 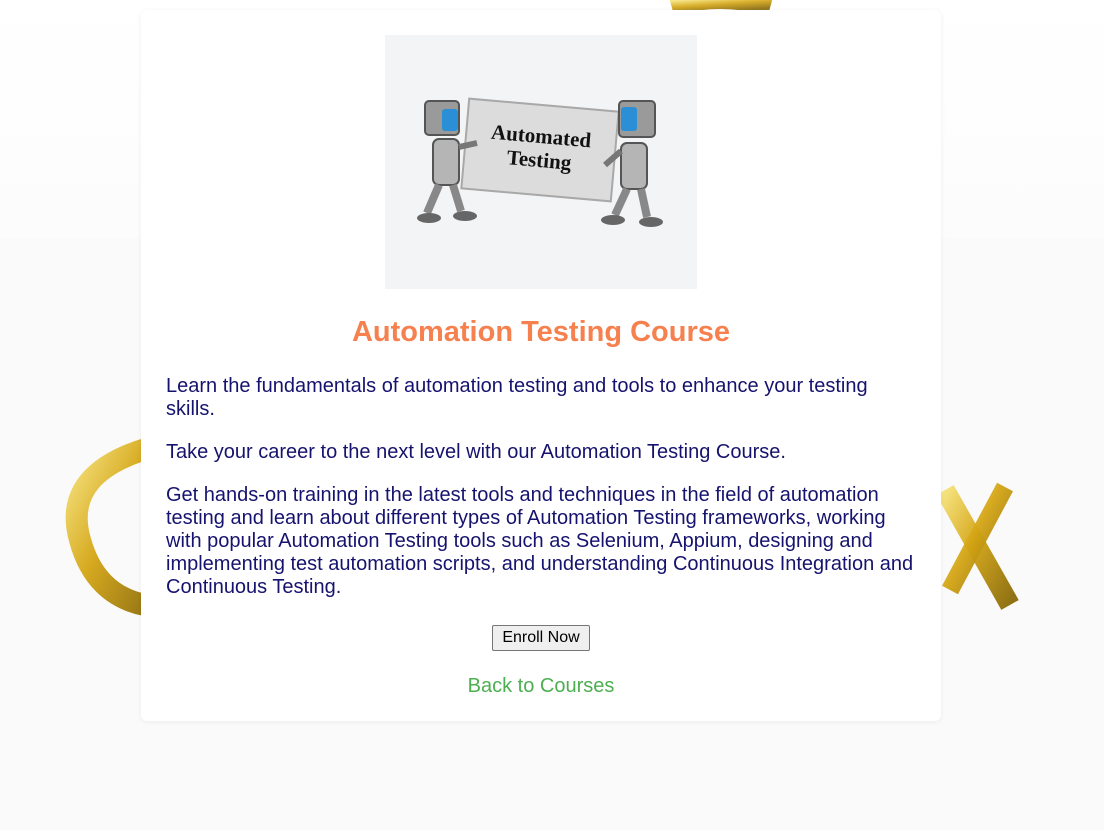 What do you see at coordinates (541, 686) in the screenshot?
I see `back-to-courses-link: Back to Courses` at bounding box center [541, 686].